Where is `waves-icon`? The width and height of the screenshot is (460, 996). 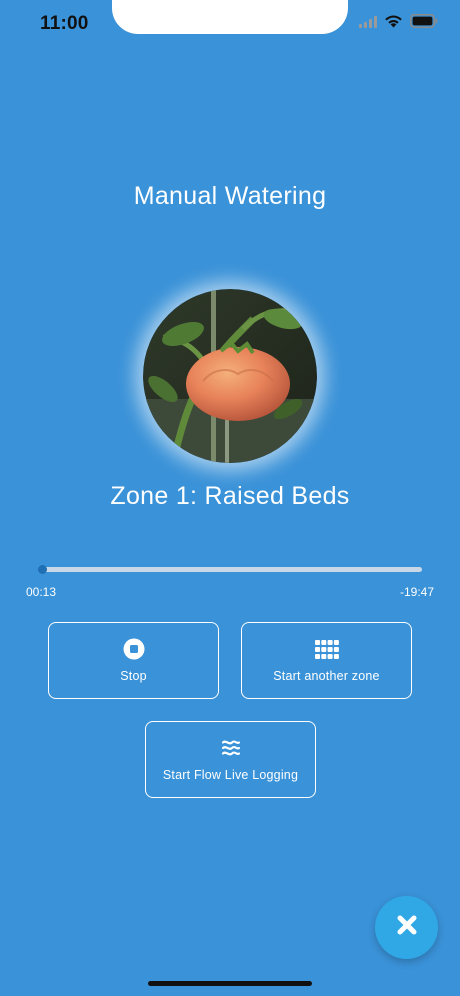
waves-icon is located at coordinates (231, 748).